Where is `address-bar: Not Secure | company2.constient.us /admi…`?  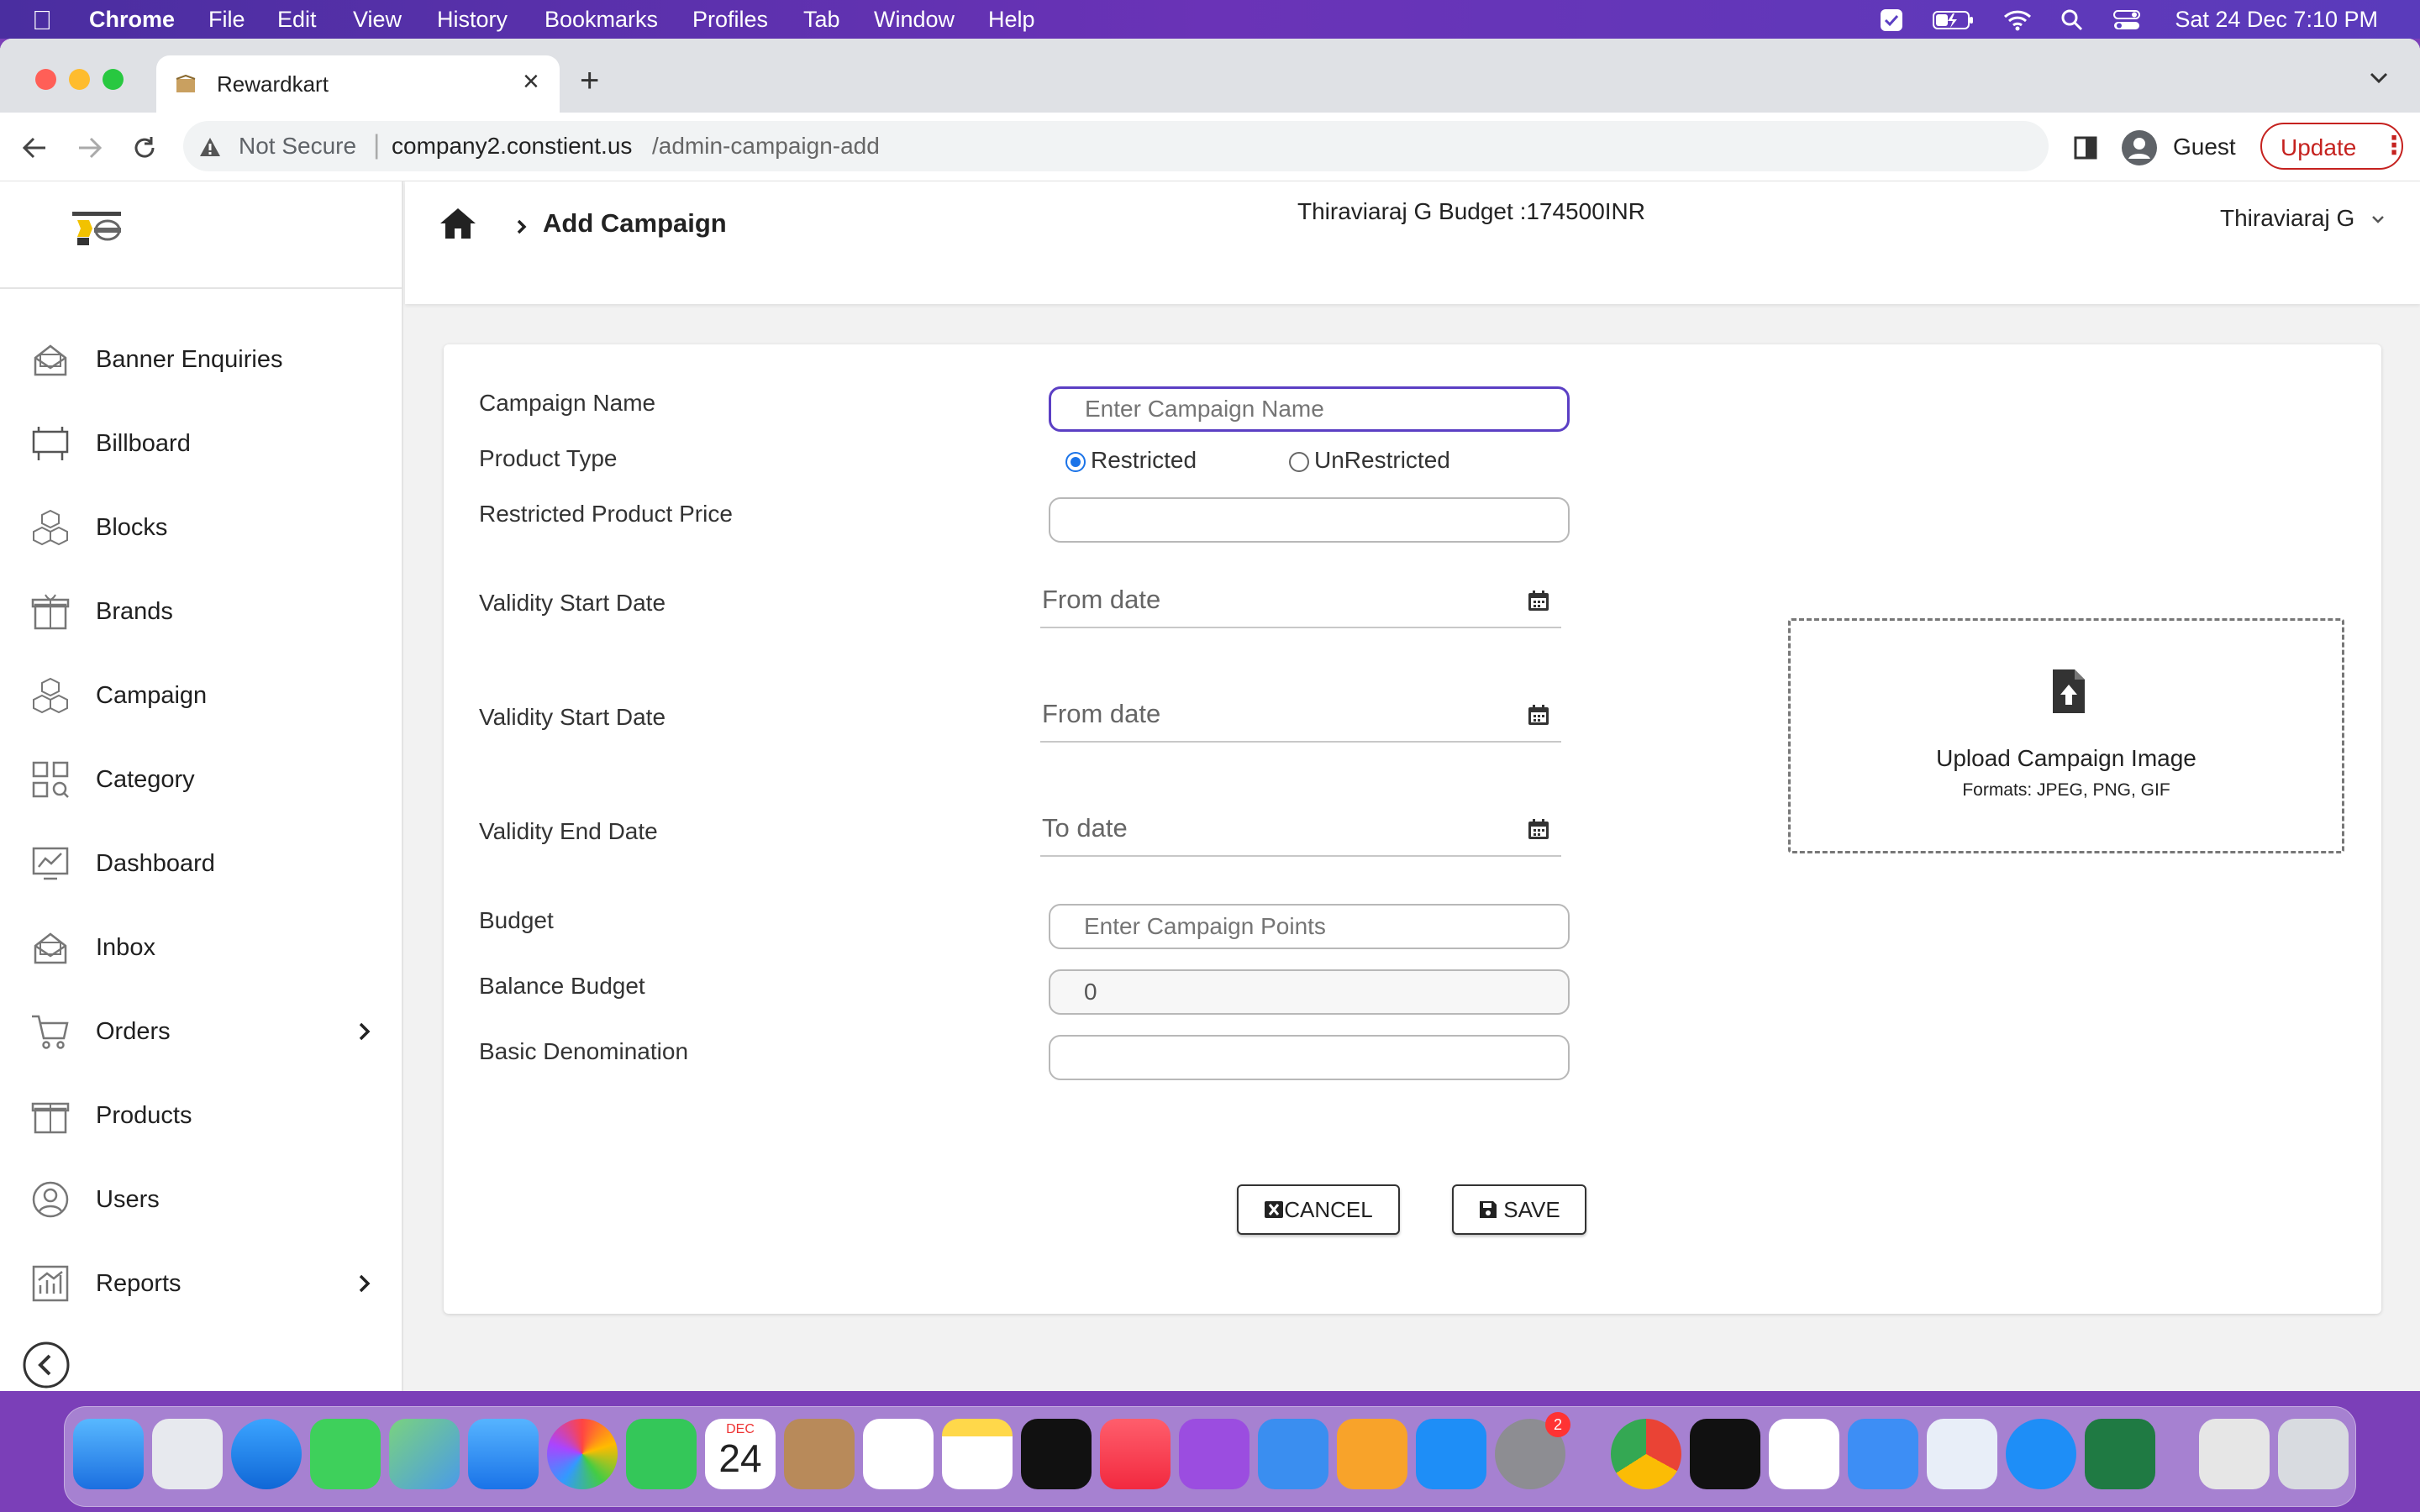
address-bar: Not Secure | company2.constient.us /admi… is located at coordinates (1116, 146).